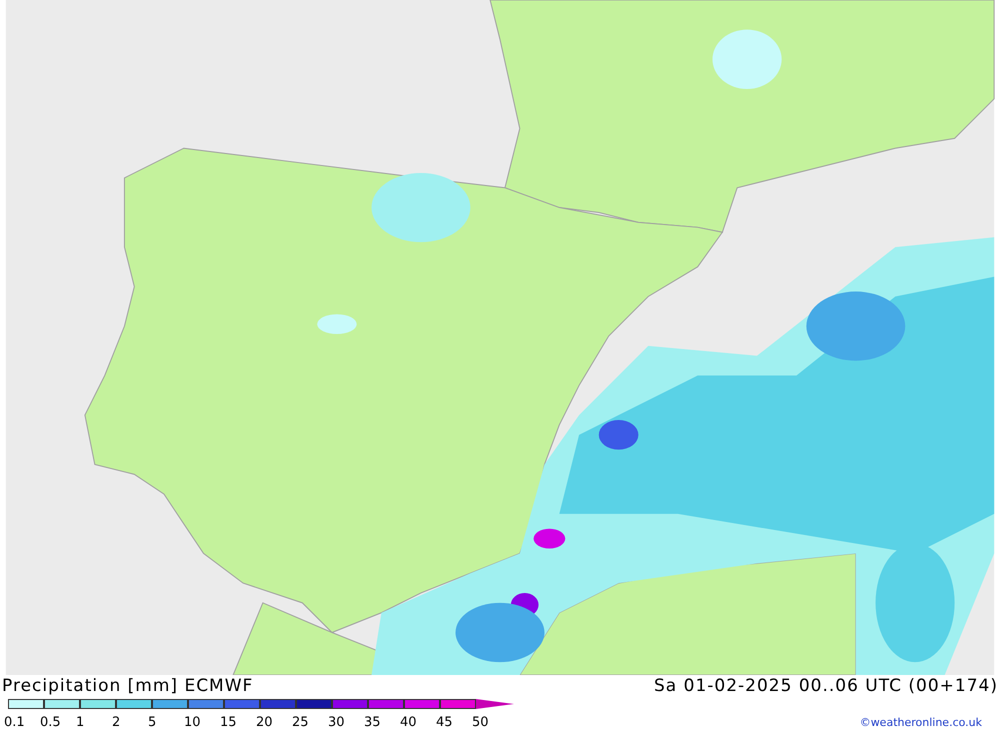  I want to click on legend-label: 15, so click(228, 722).